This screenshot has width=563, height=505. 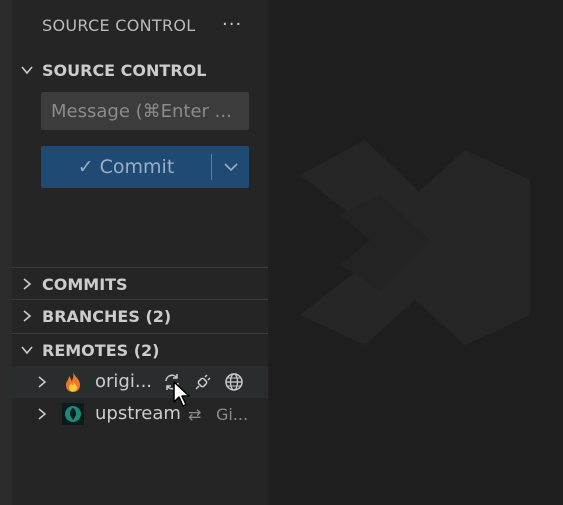 What do you see at coordinates (119, 25) in the screenshot?
I see `viewlet-title: SOURCE CONTROL` at bounding box center [119, 25].